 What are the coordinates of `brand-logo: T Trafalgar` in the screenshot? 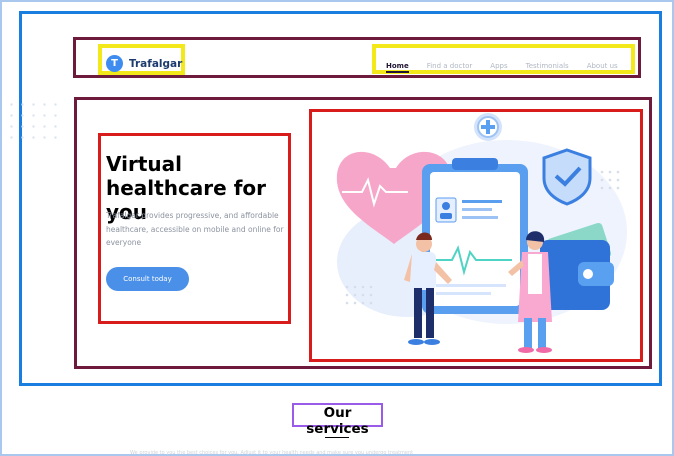 It's located at (144, 63).